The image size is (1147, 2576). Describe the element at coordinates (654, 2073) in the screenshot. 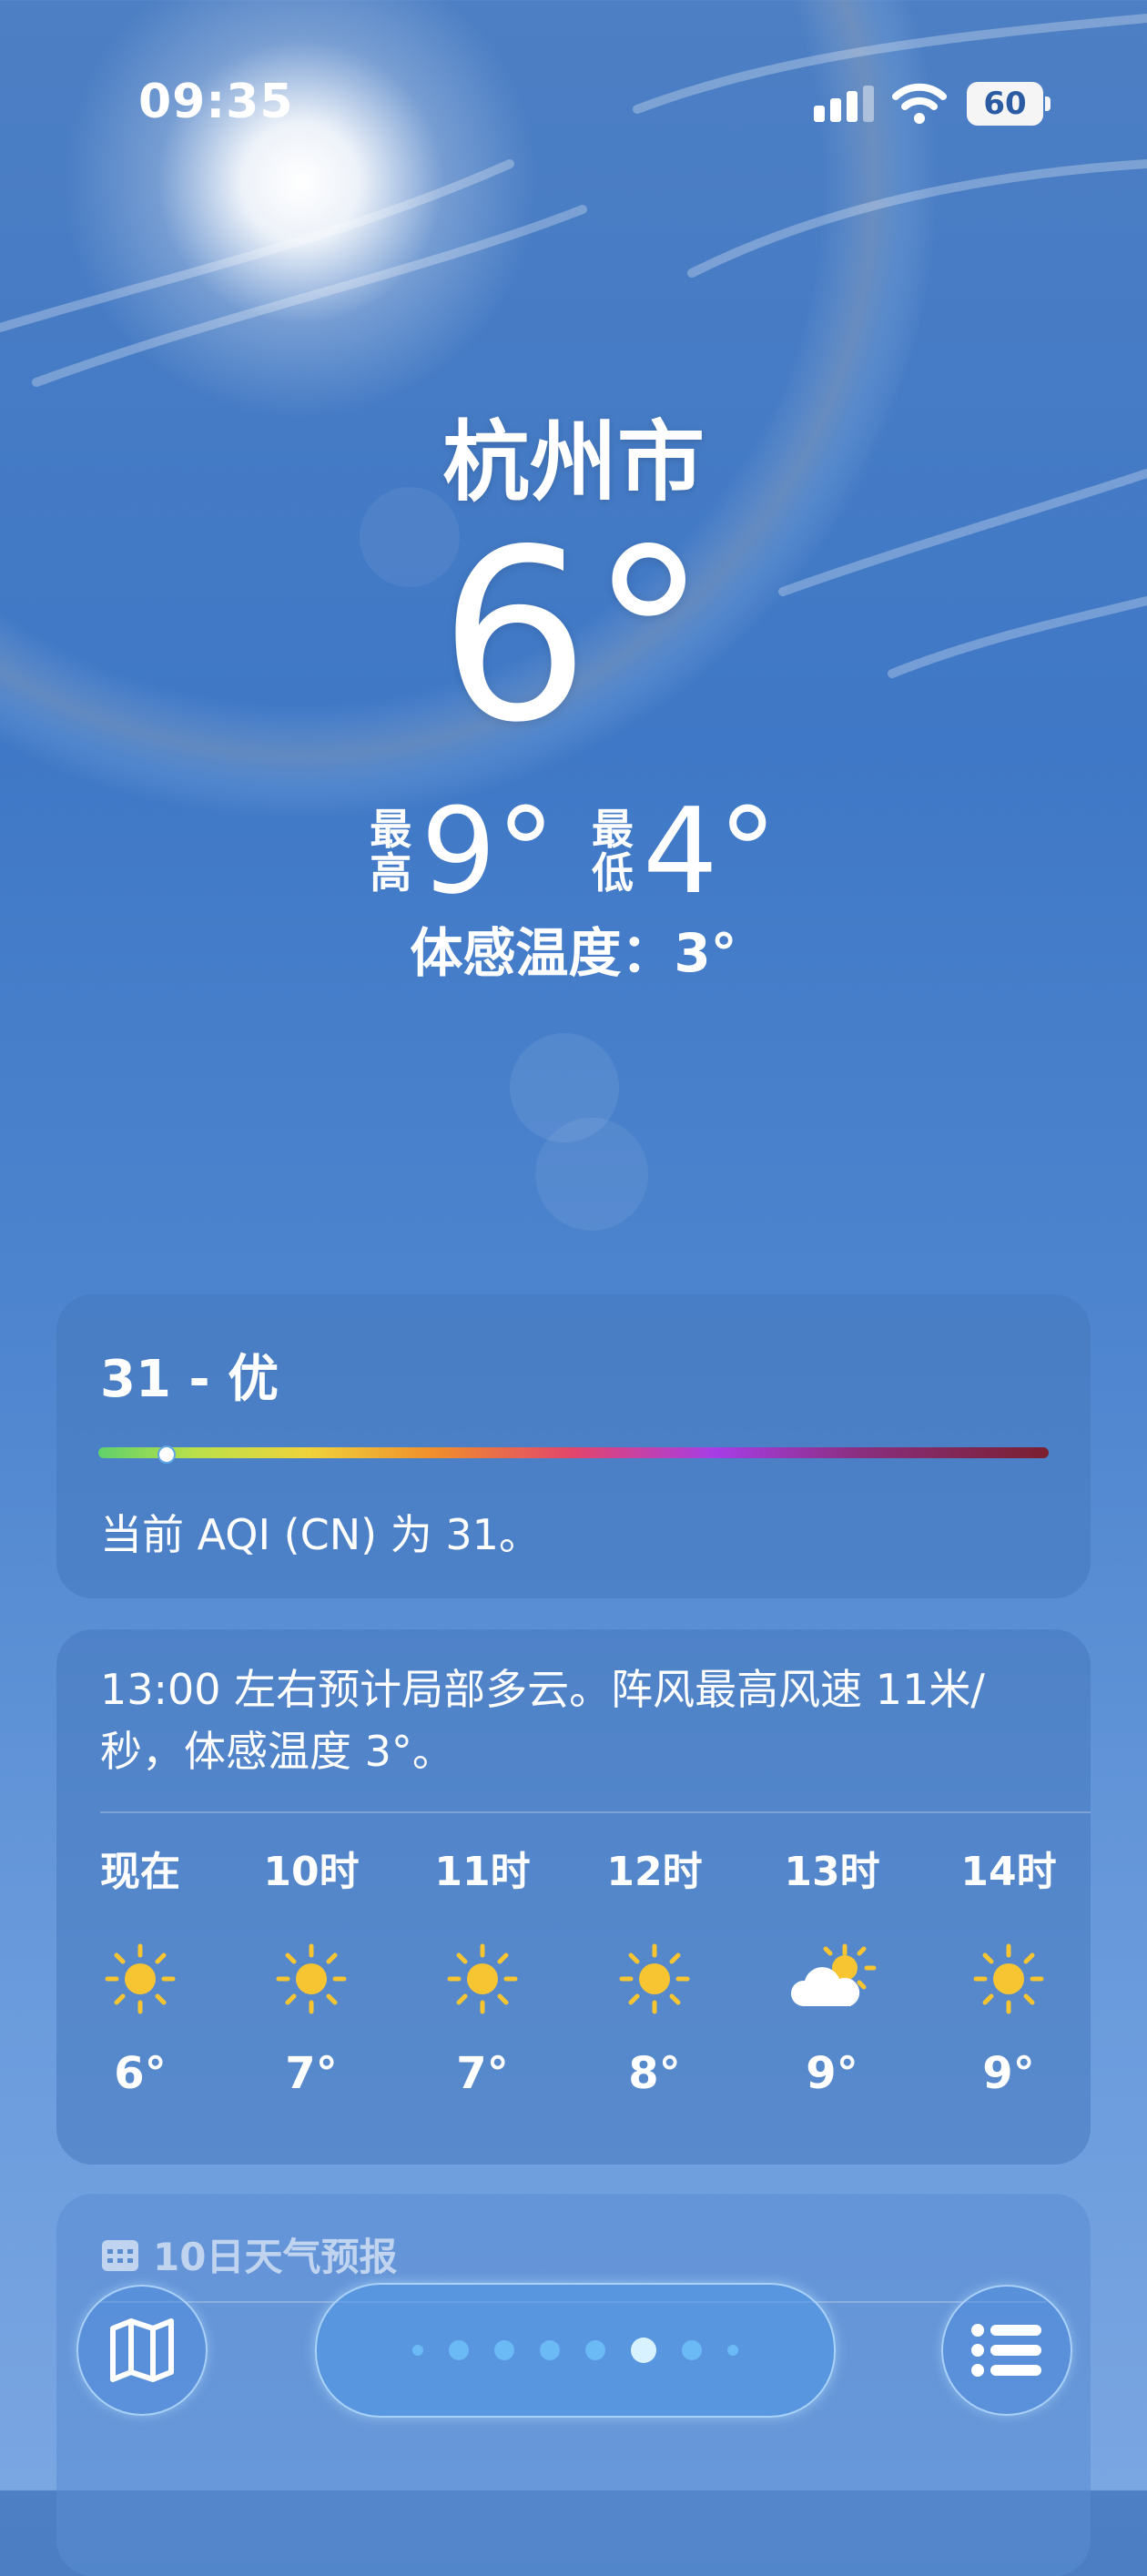

I see `hour-temp: 8°` at that location.